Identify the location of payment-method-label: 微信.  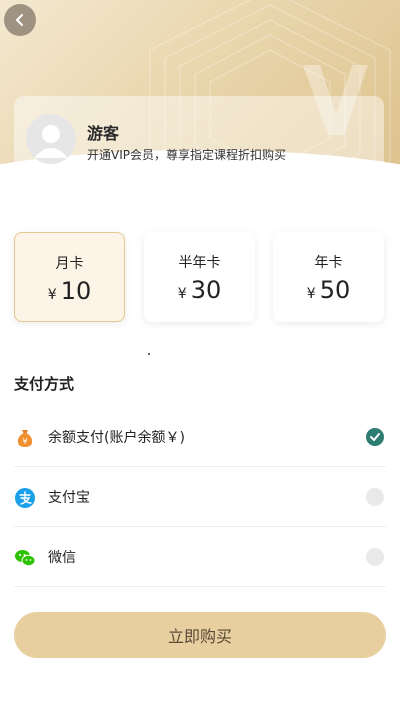
(62, 558).